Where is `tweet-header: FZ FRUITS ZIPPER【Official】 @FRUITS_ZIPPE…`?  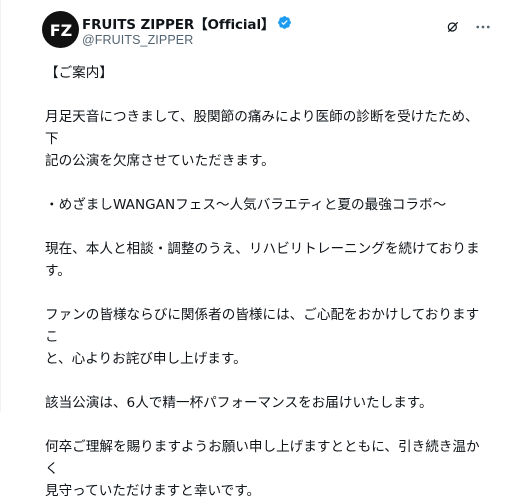
tweet-header: FZ FRUITS ZIPPER【Official】 @FRUITS_ZIPPE… is located at coordinates (271, 32).